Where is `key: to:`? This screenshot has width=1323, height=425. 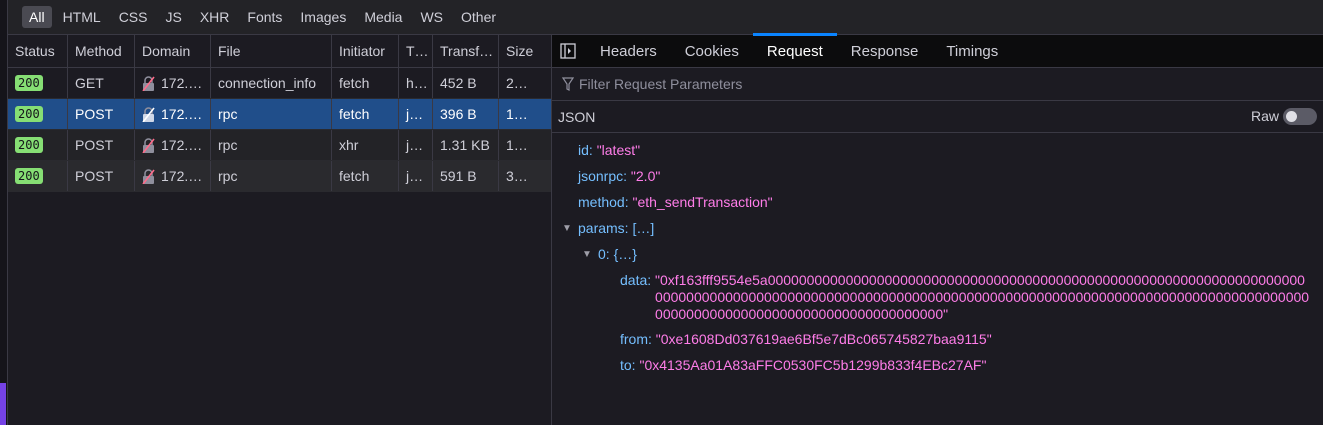 key: to: is located at coordinates (628, 365).